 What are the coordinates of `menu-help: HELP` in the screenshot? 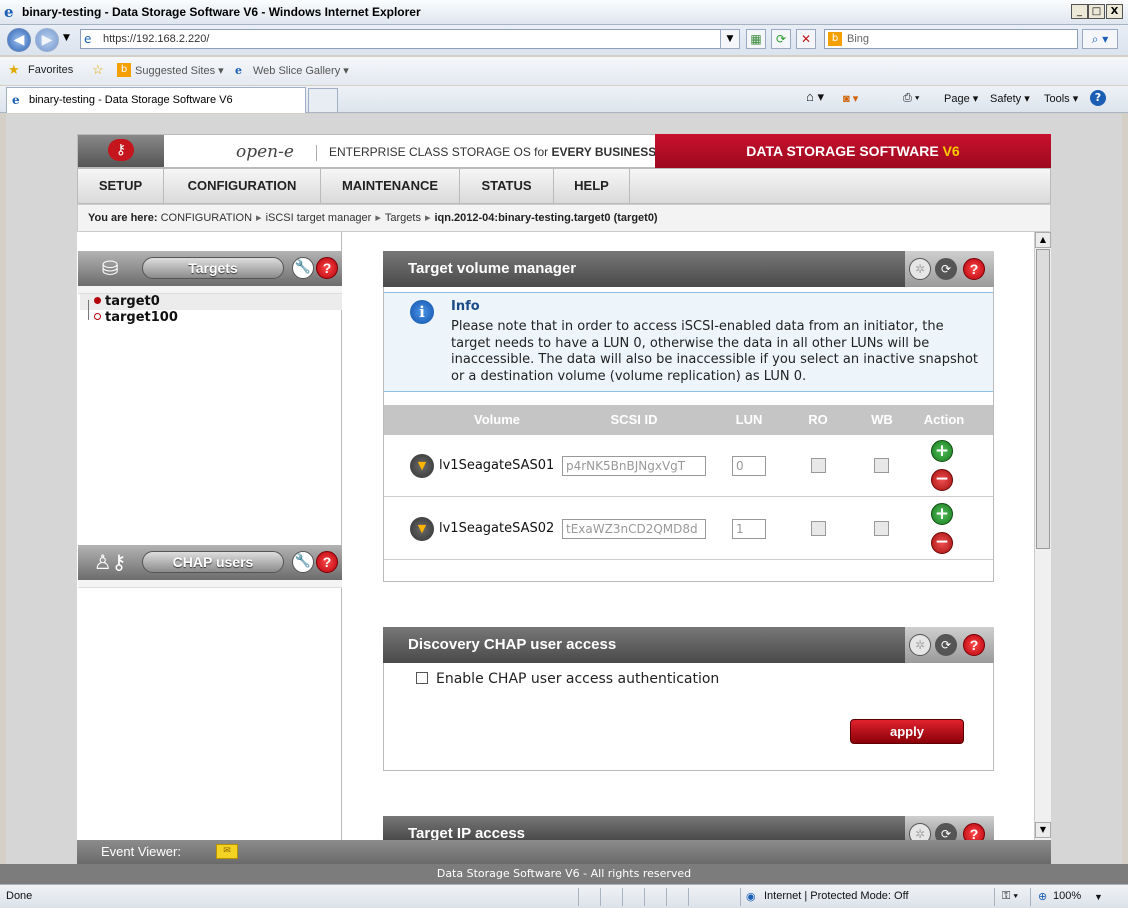 It's located at (592, 186).